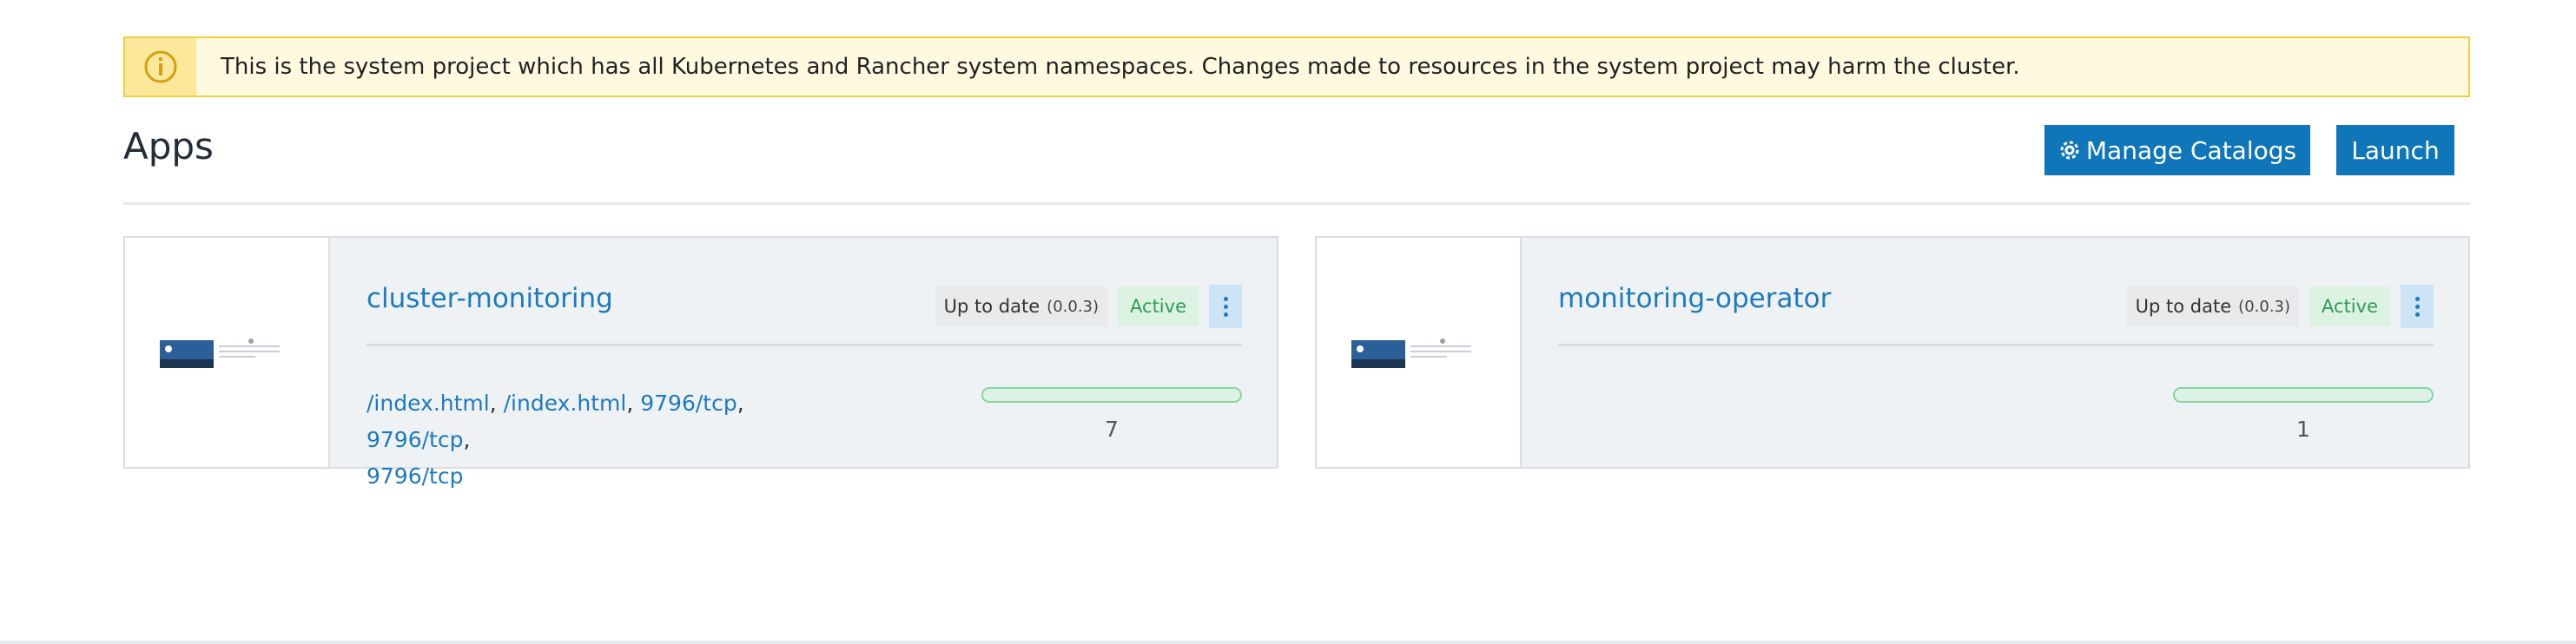 The image size is (2576, 644). I want to click on header-divider, so click(1296, 204).